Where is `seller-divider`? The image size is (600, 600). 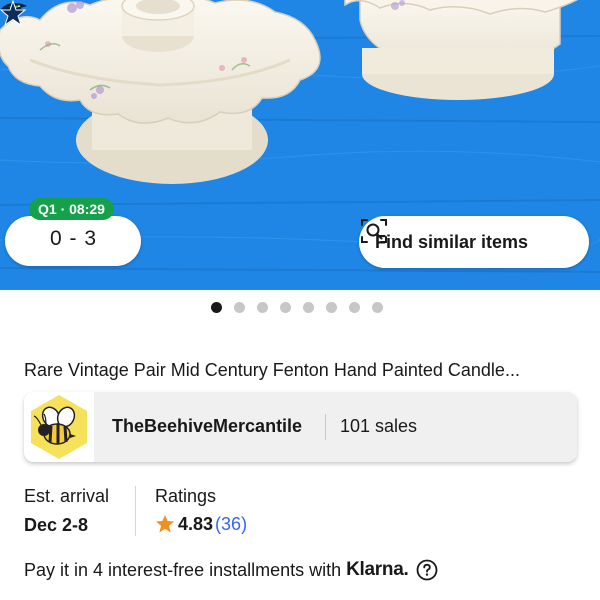
seller-divider is located at coordinates (325, 427).